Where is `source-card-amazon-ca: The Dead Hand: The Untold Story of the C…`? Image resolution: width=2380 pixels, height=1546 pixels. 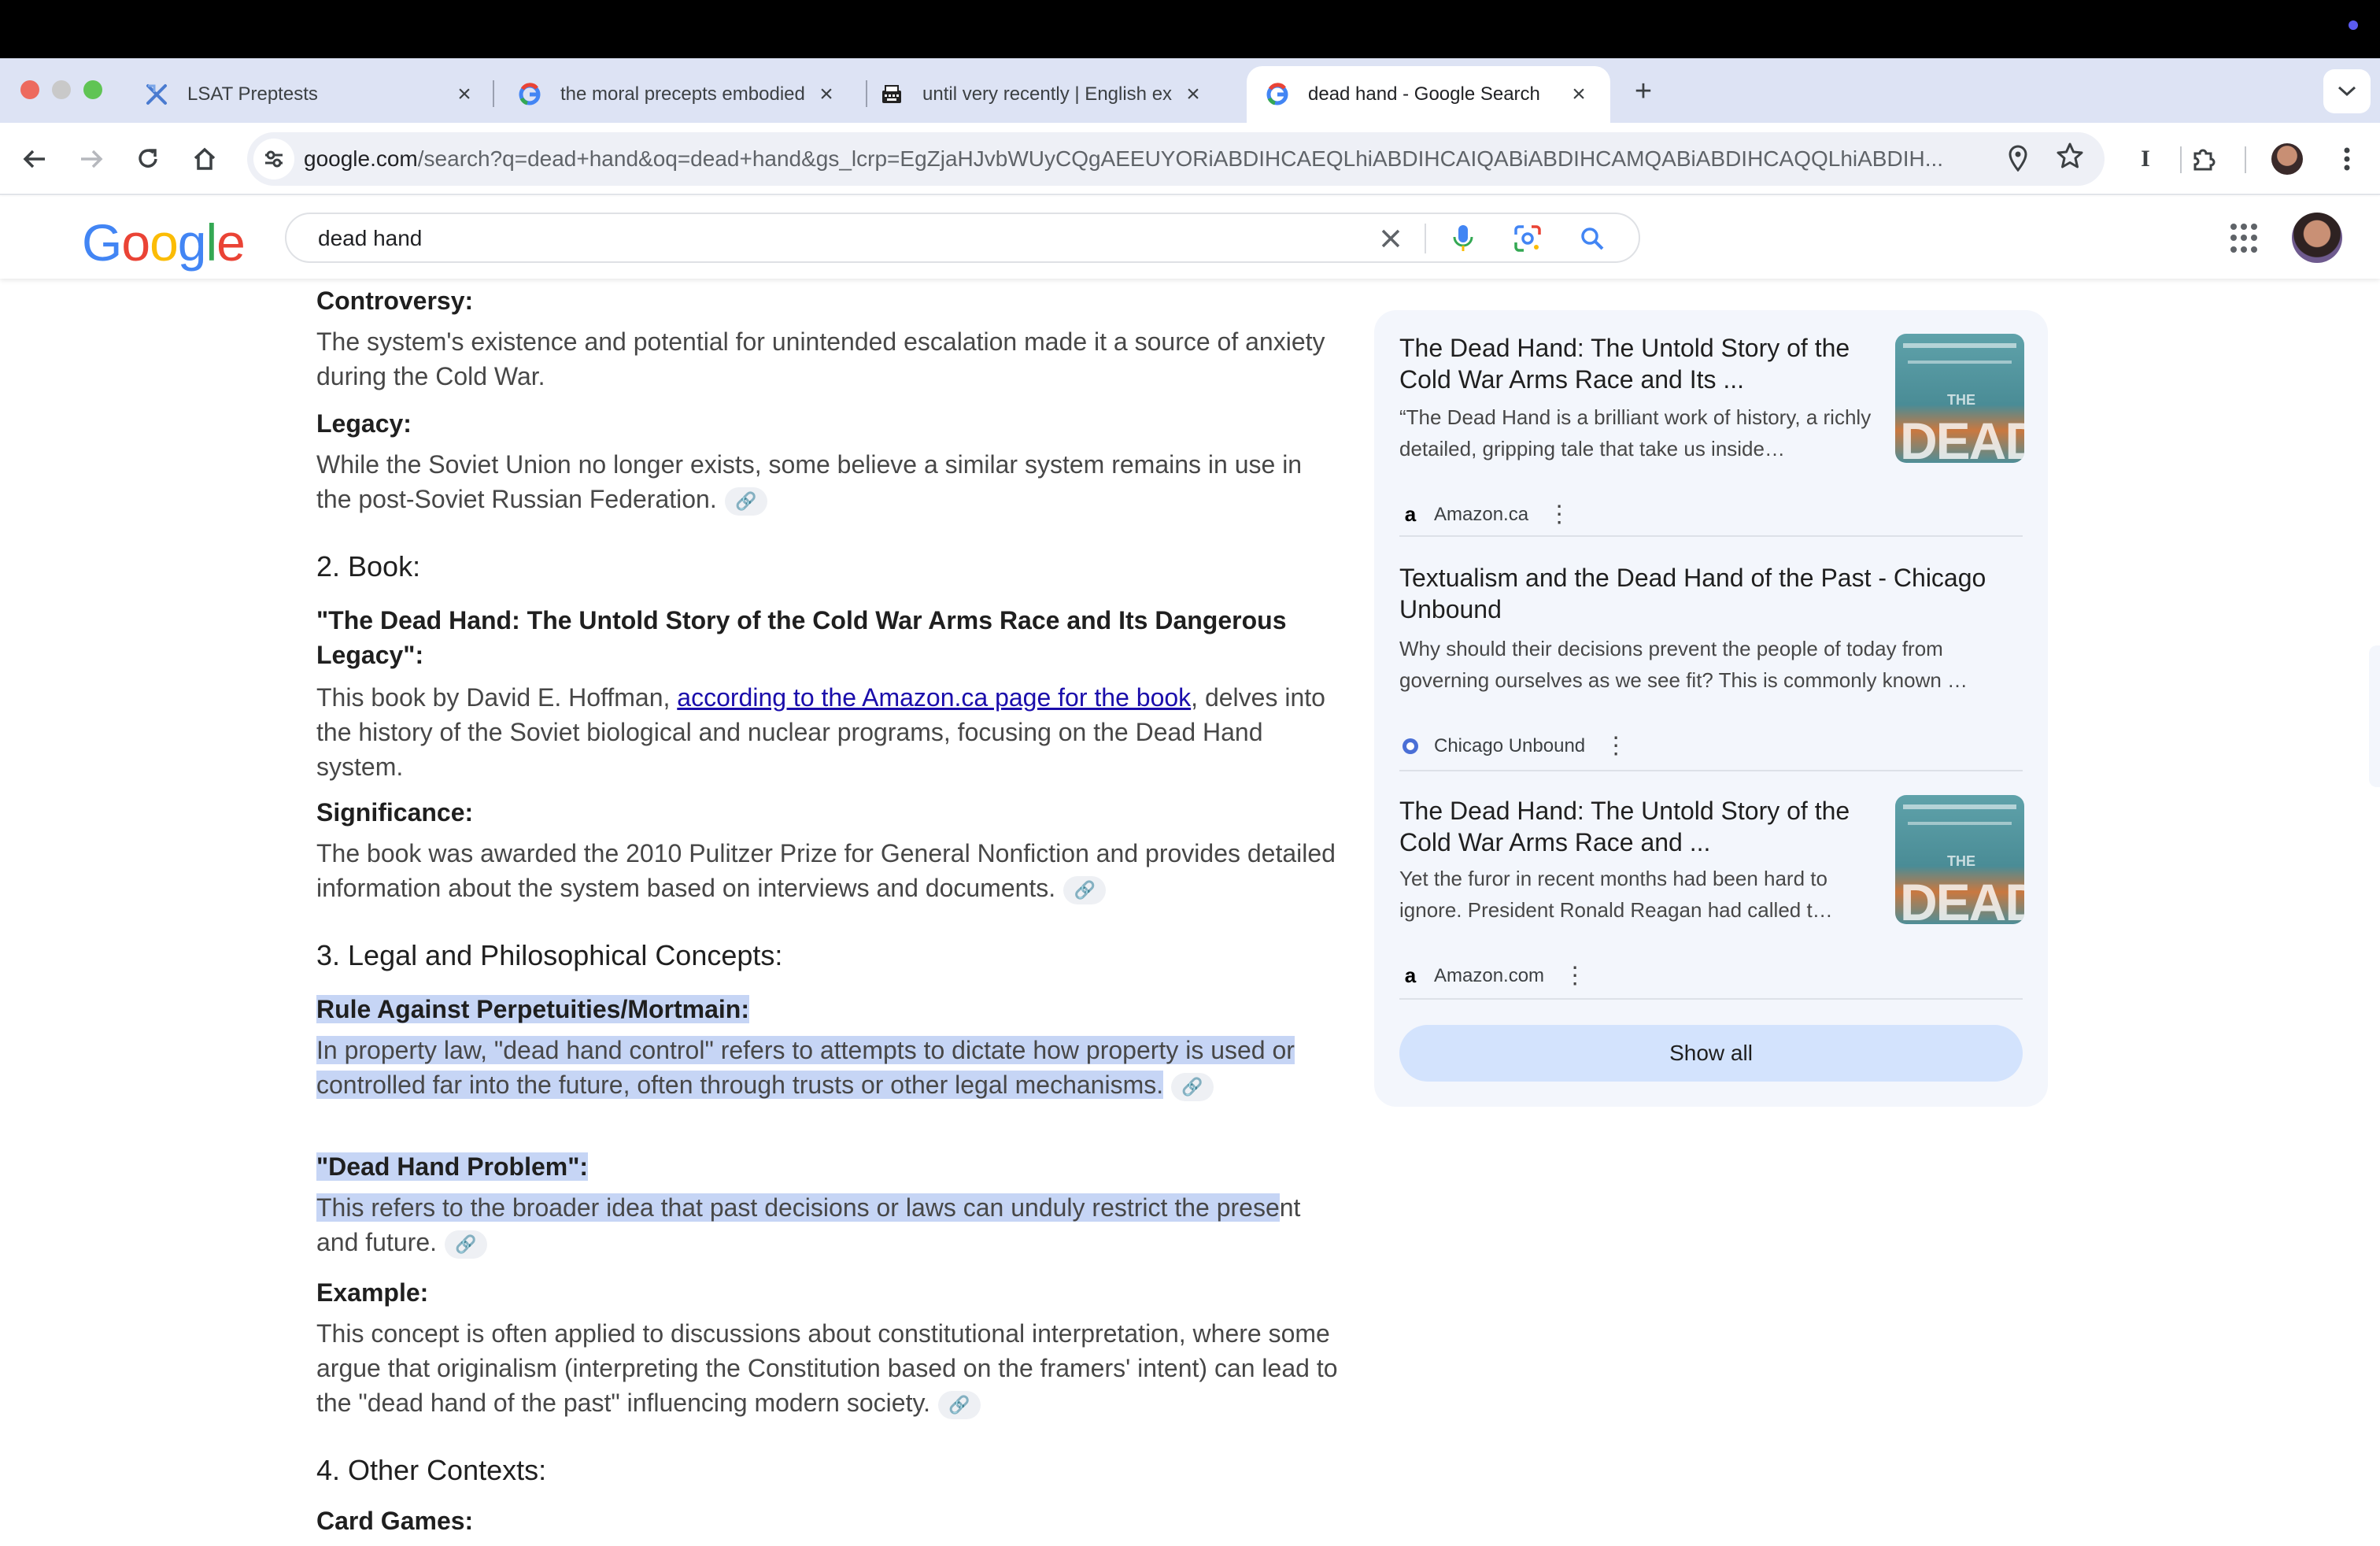
source-card-amazon-ca: The Dead Hand: The Untold Story of the C… is located at coordinates (1711, 429).